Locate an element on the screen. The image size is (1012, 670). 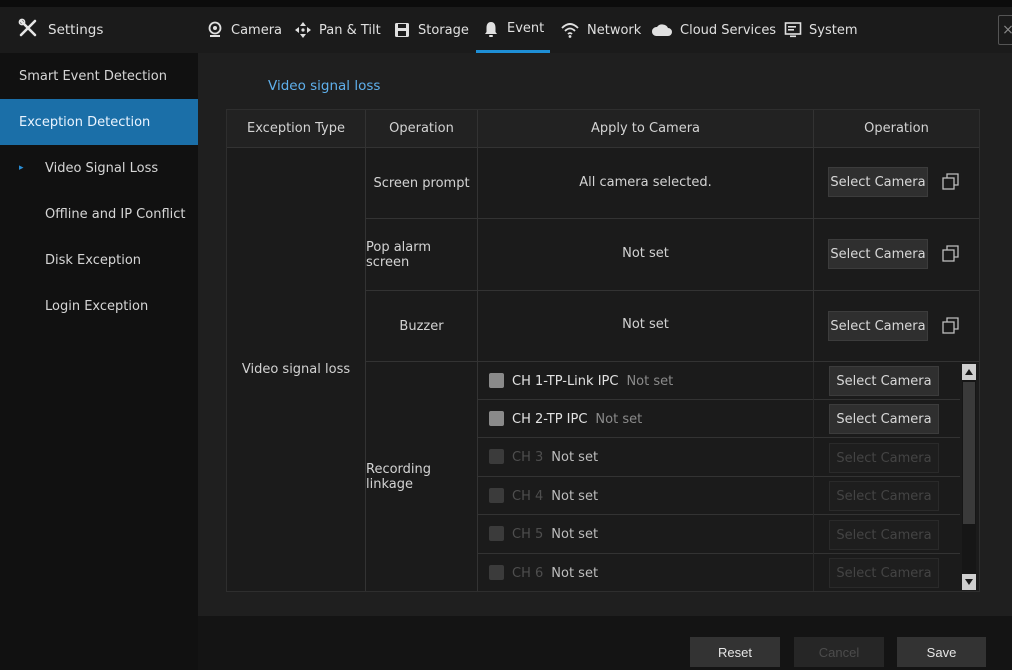
save-button: Save is located at coordinates (941, 652).